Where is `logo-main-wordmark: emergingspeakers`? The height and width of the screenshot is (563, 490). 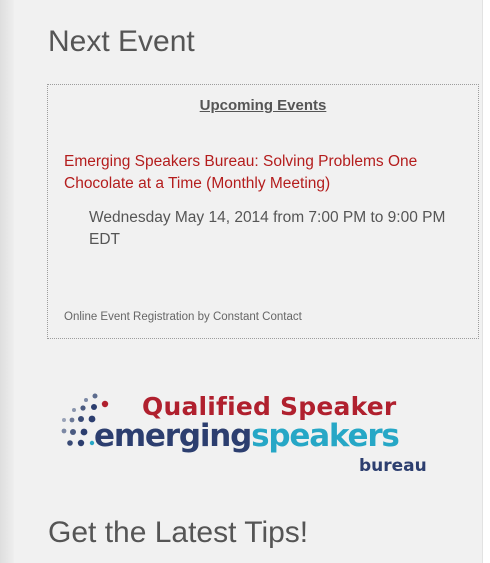
logo-main-wordmark: emergingspeakers is located at coordinates (247, 436).